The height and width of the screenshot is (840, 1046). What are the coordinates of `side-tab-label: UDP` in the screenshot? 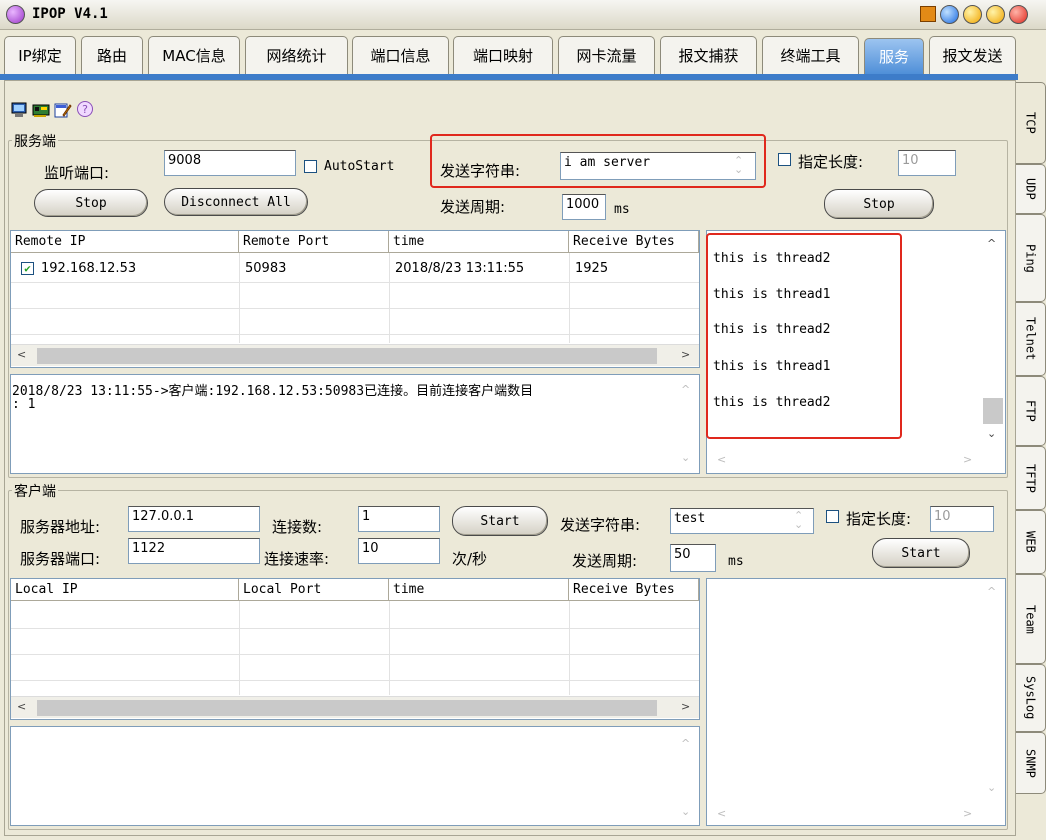 It's located at (1030, 189).